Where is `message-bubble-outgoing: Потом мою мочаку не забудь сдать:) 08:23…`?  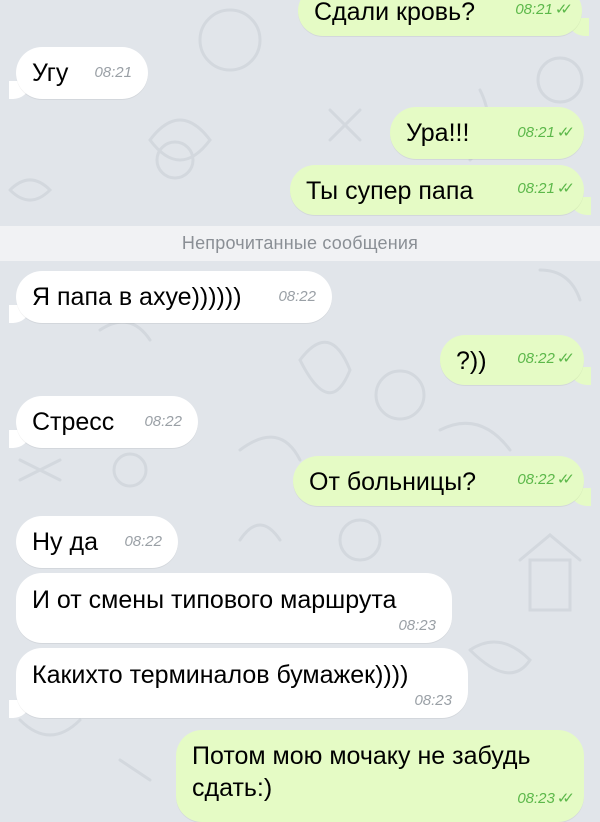 message-bubble-outgoing: Потом мою мочаку не забудь сдать:) 08:23… is located at coordinates (380, 776).